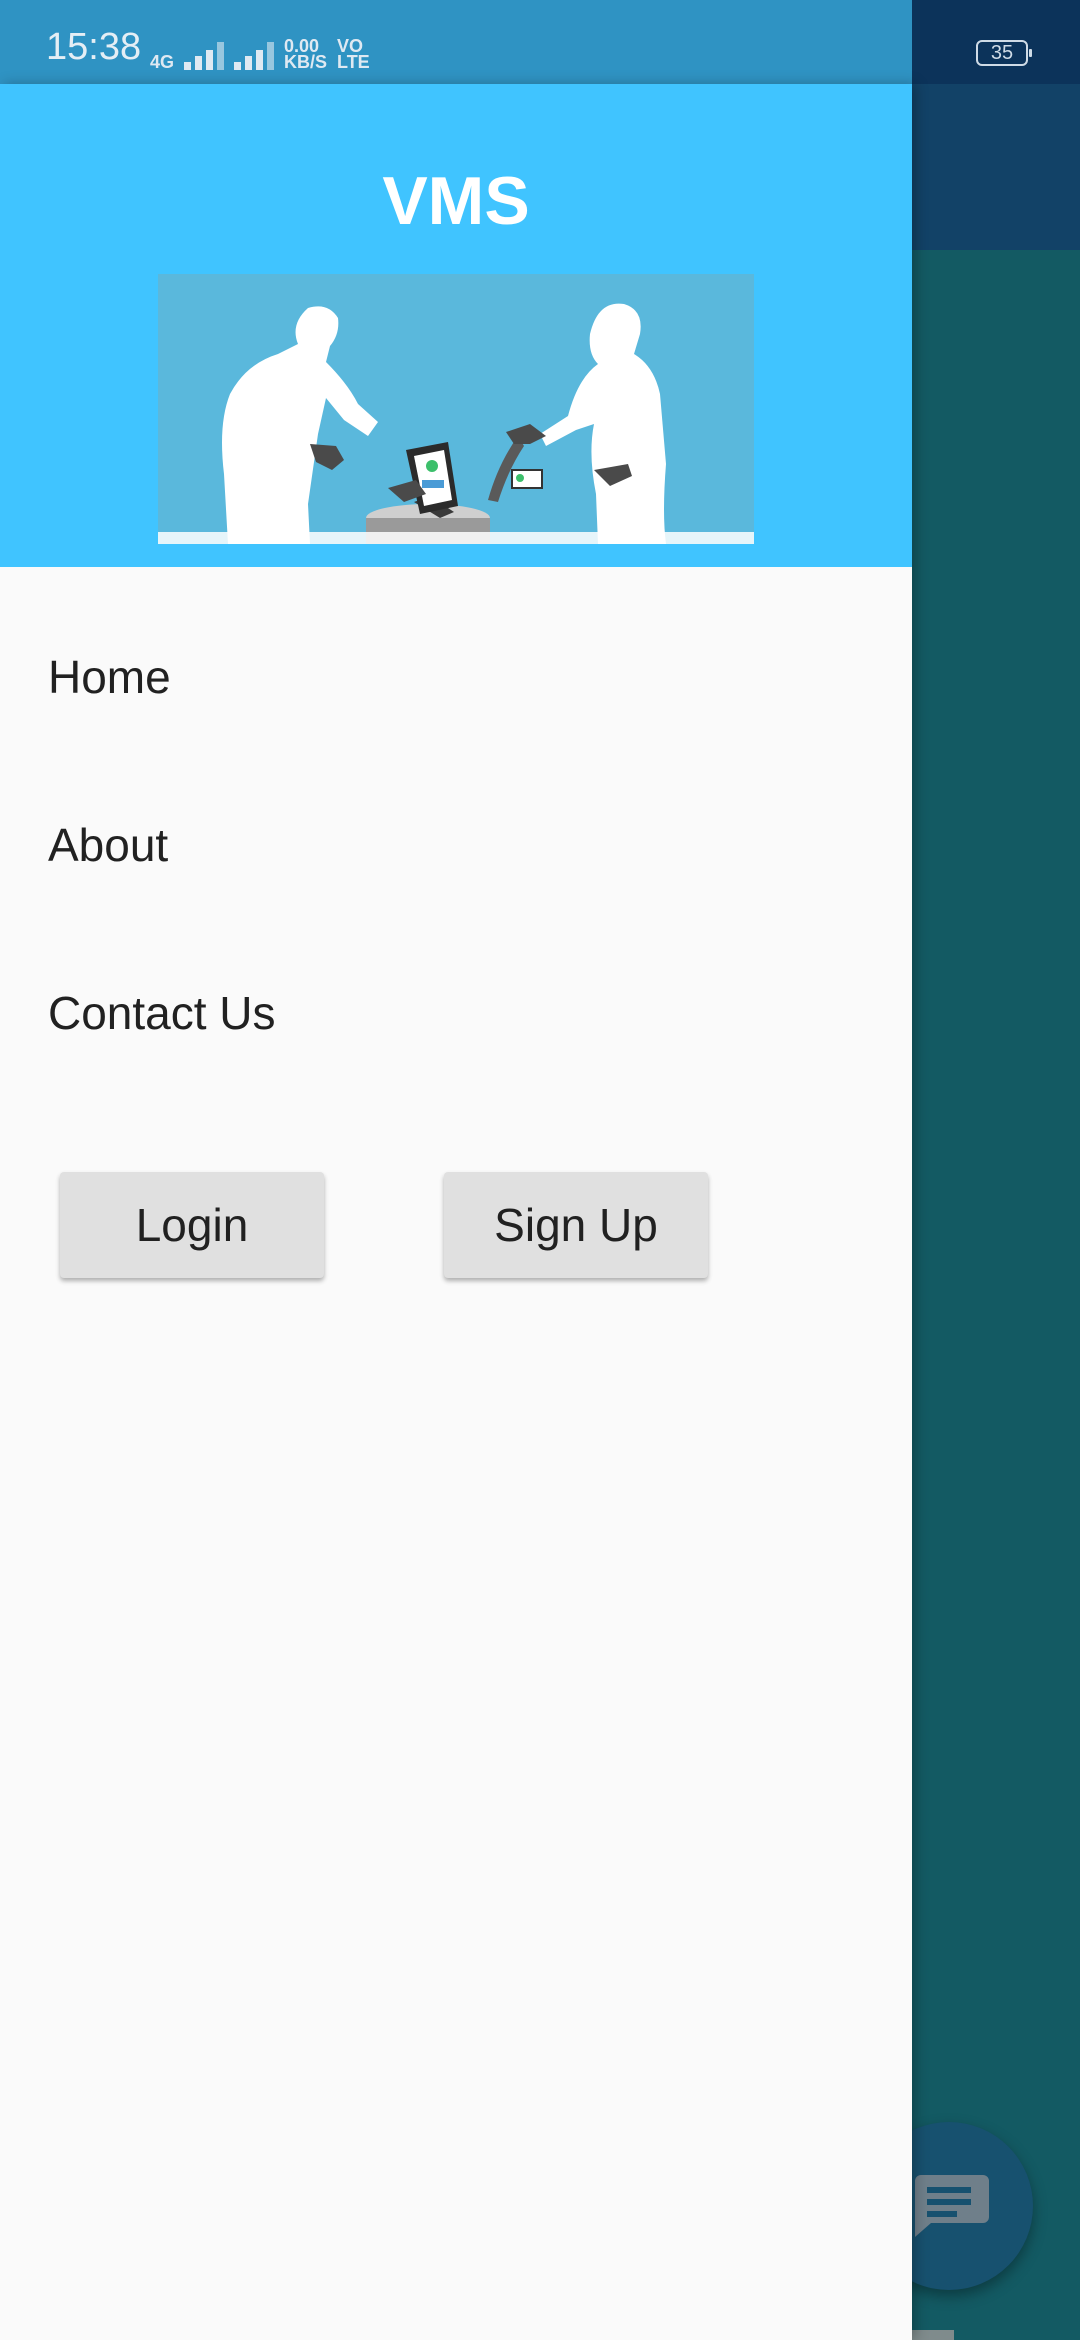  What do you see at coordinates (94, 47) in the screenshot?
I see `status-time: 15:38` at bounding box center [94, 47].